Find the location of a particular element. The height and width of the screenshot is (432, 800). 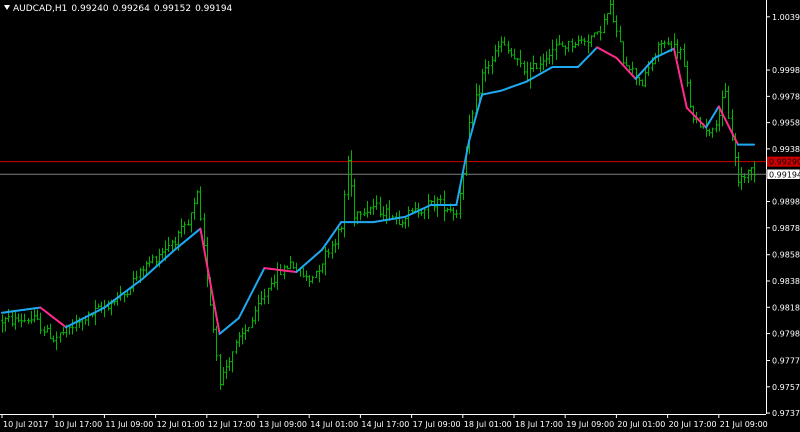

time-tick-label: 11 Jul 09:00 is located at coordinates (129, 424).